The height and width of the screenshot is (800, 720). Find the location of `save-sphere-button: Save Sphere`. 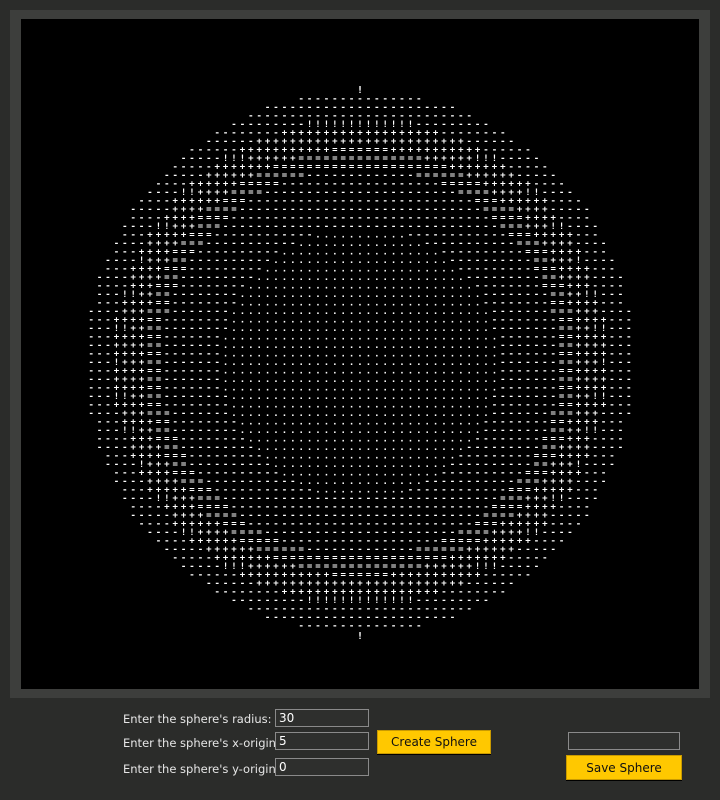

save-sphere-button: Save Sphere is located at coordinates (624, 767).